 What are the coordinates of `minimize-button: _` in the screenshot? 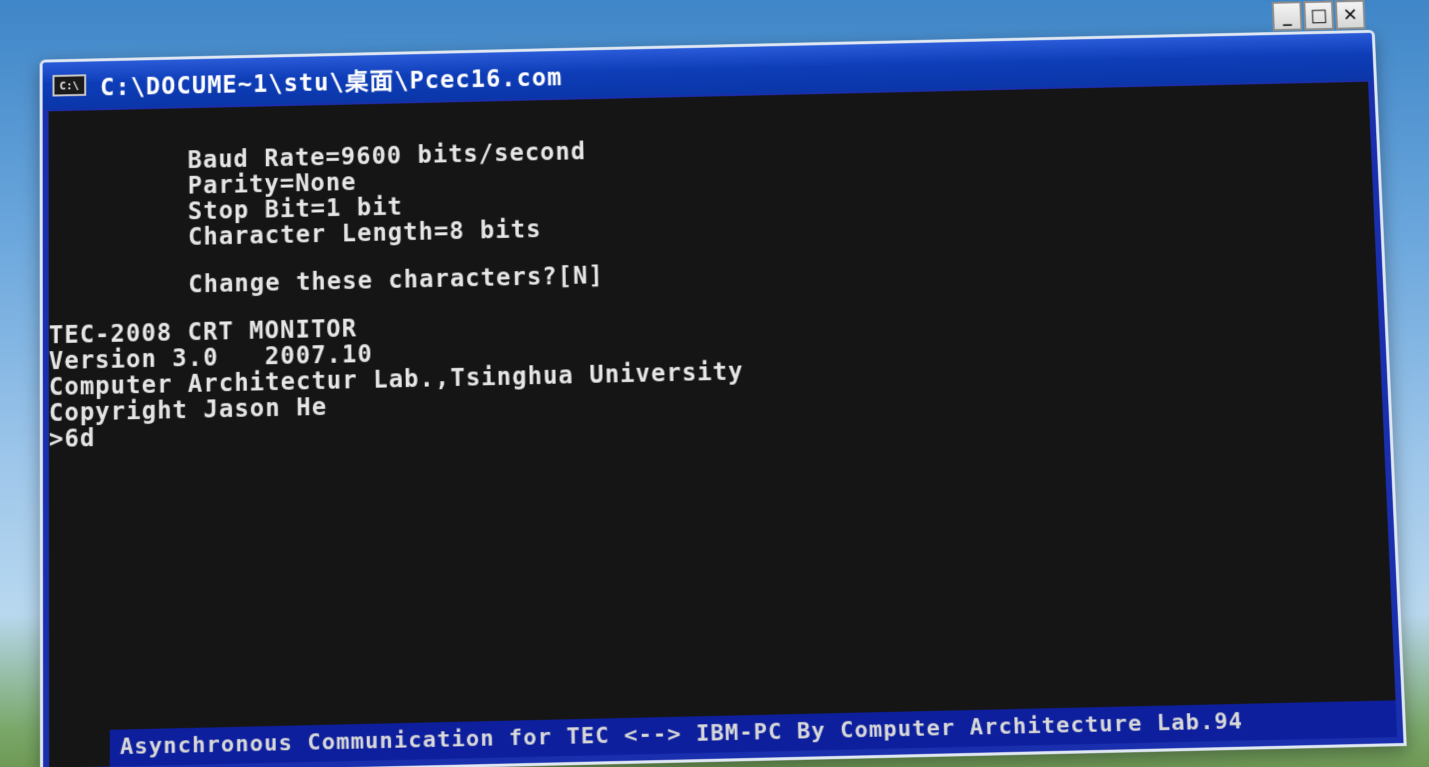 It's located at (1287, 16).